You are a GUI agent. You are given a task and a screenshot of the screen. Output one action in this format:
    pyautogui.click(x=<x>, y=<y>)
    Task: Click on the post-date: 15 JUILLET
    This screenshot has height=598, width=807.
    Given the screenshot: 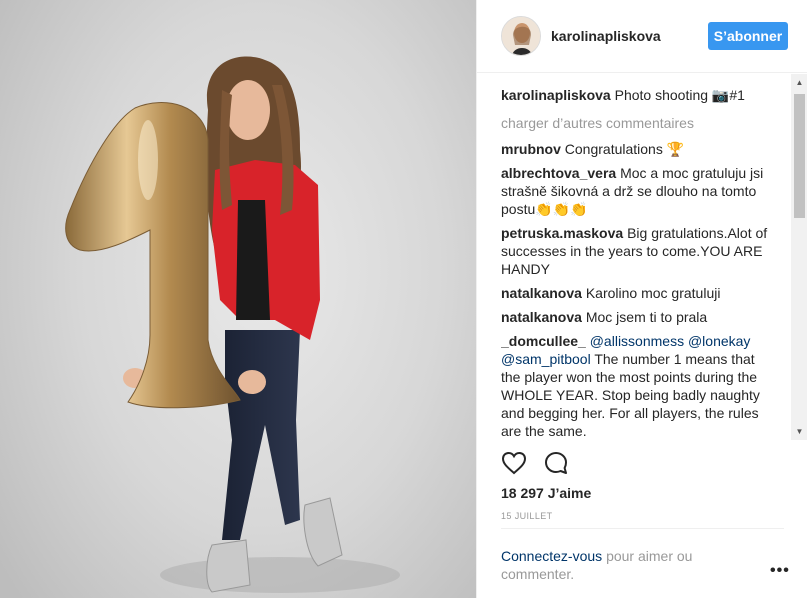 What is the action you would take?
    pyautogui.click(x=527, y=516)
    